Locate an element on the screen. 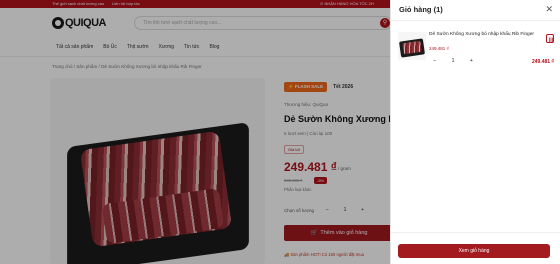 Image resolution: width=560 pixels, height=264 pixels. cart-qty-minus-button: − is located at coordinates (434, 61).